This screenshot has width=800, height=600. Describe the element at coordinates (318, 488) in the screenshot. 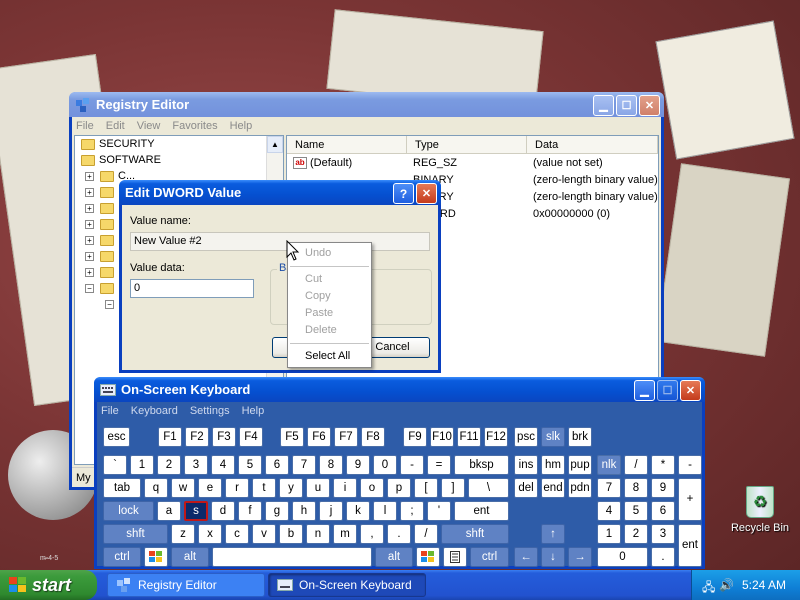

I see `key-u: u` at that location.